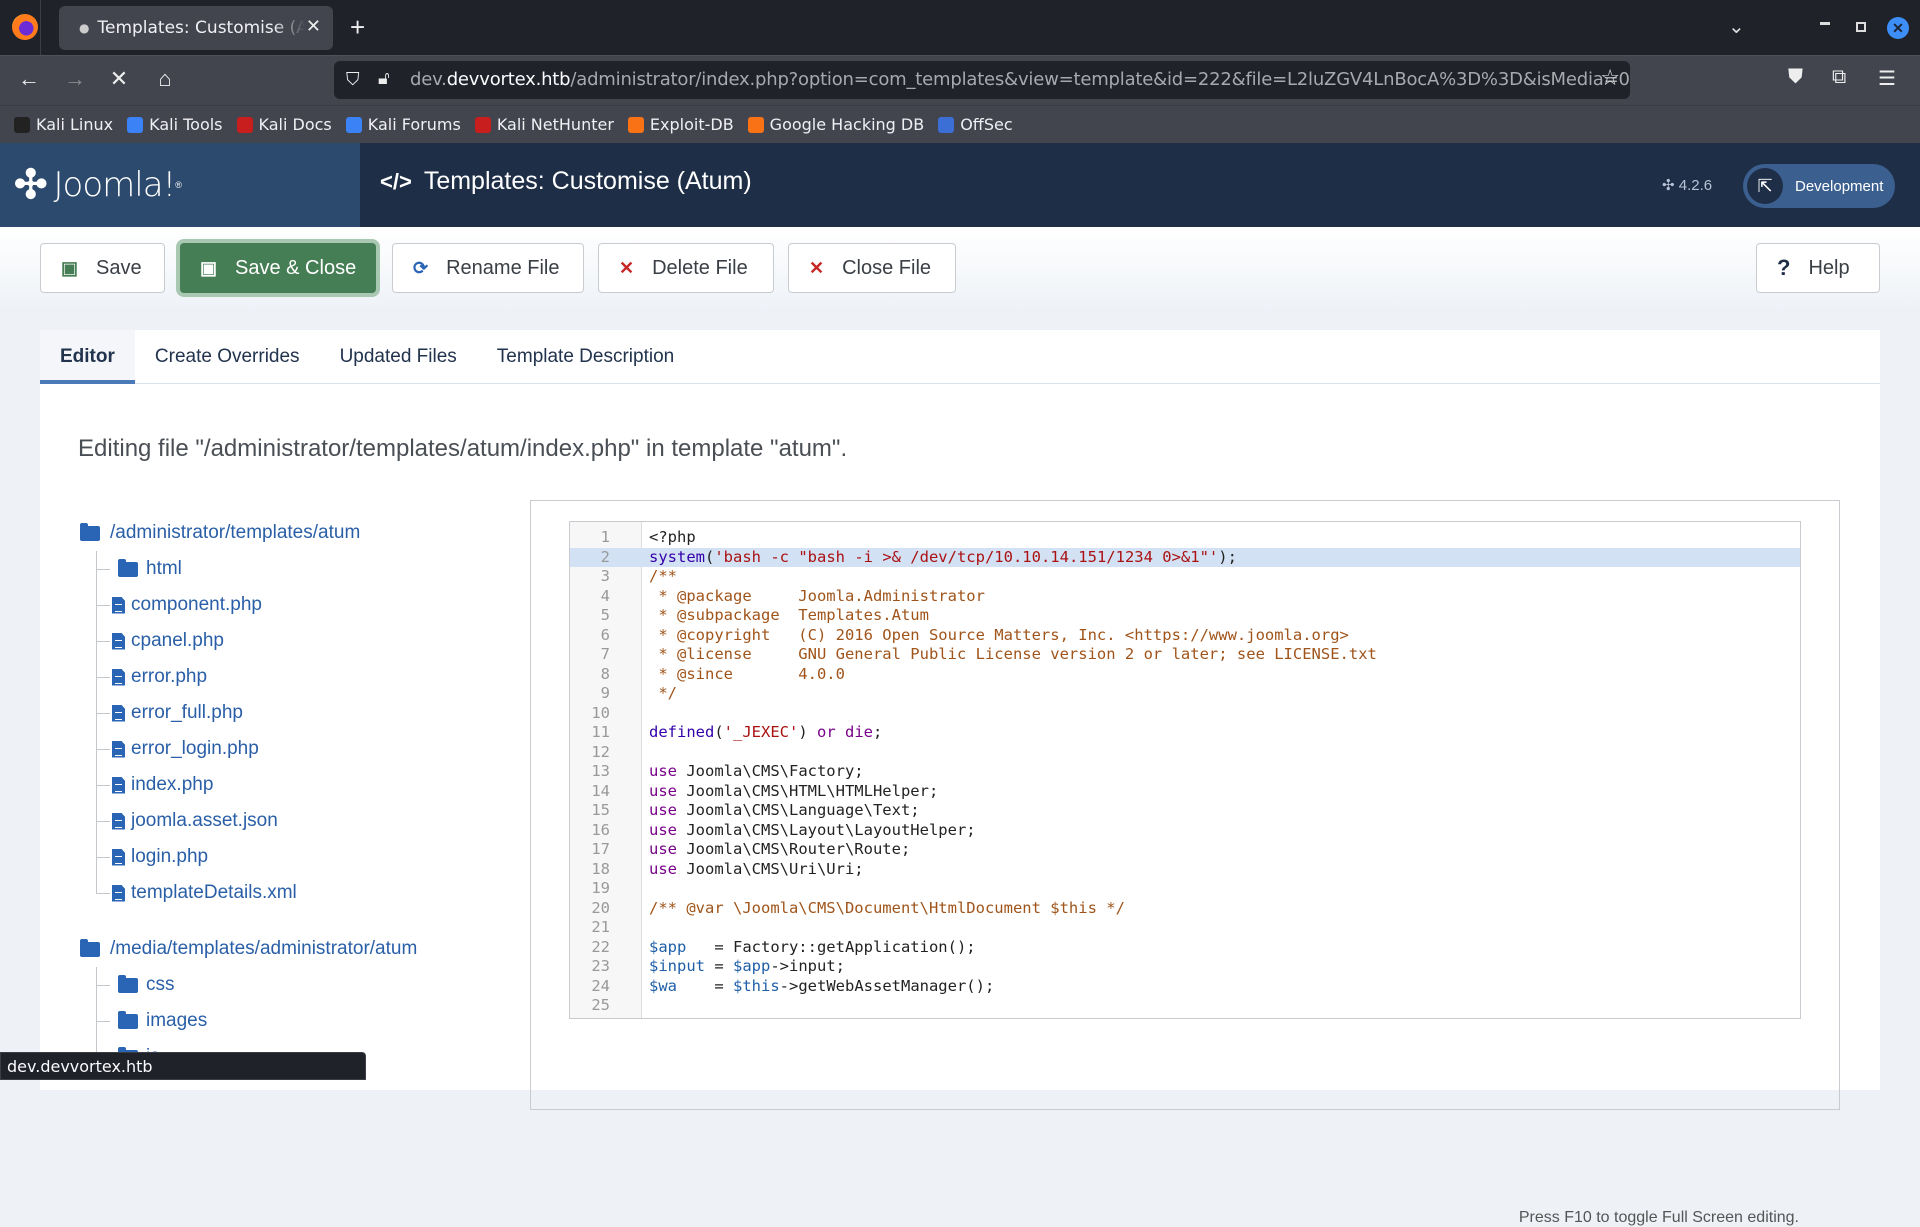  What do you see at coordinates (1185, 928) in the screenshot?
I see `code-line: 21` at bounding box center [1185, 928].